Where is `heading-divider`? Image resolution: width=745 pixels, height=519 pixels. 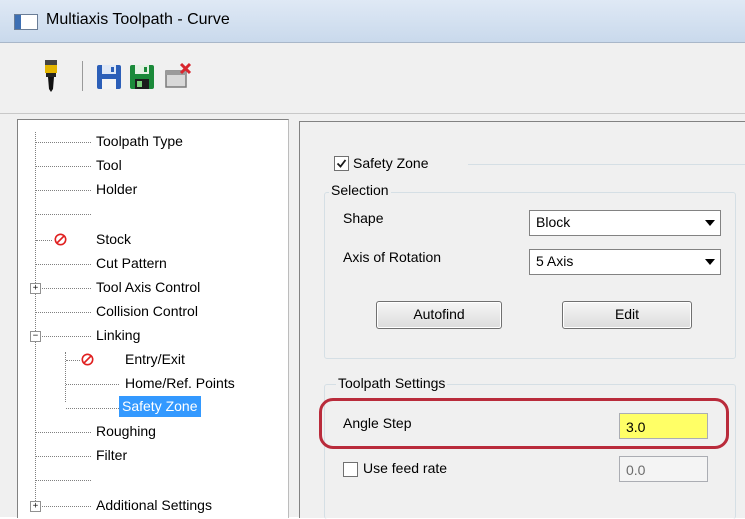 heading-divider is located at coordinates (606, 164).